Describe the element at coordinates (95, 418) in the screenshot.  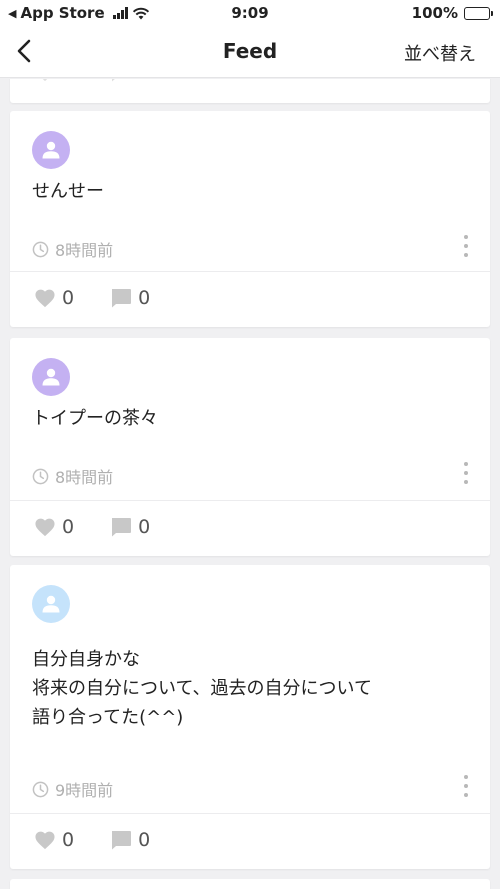
I see `post-text: トイプーの茶々` at that location.